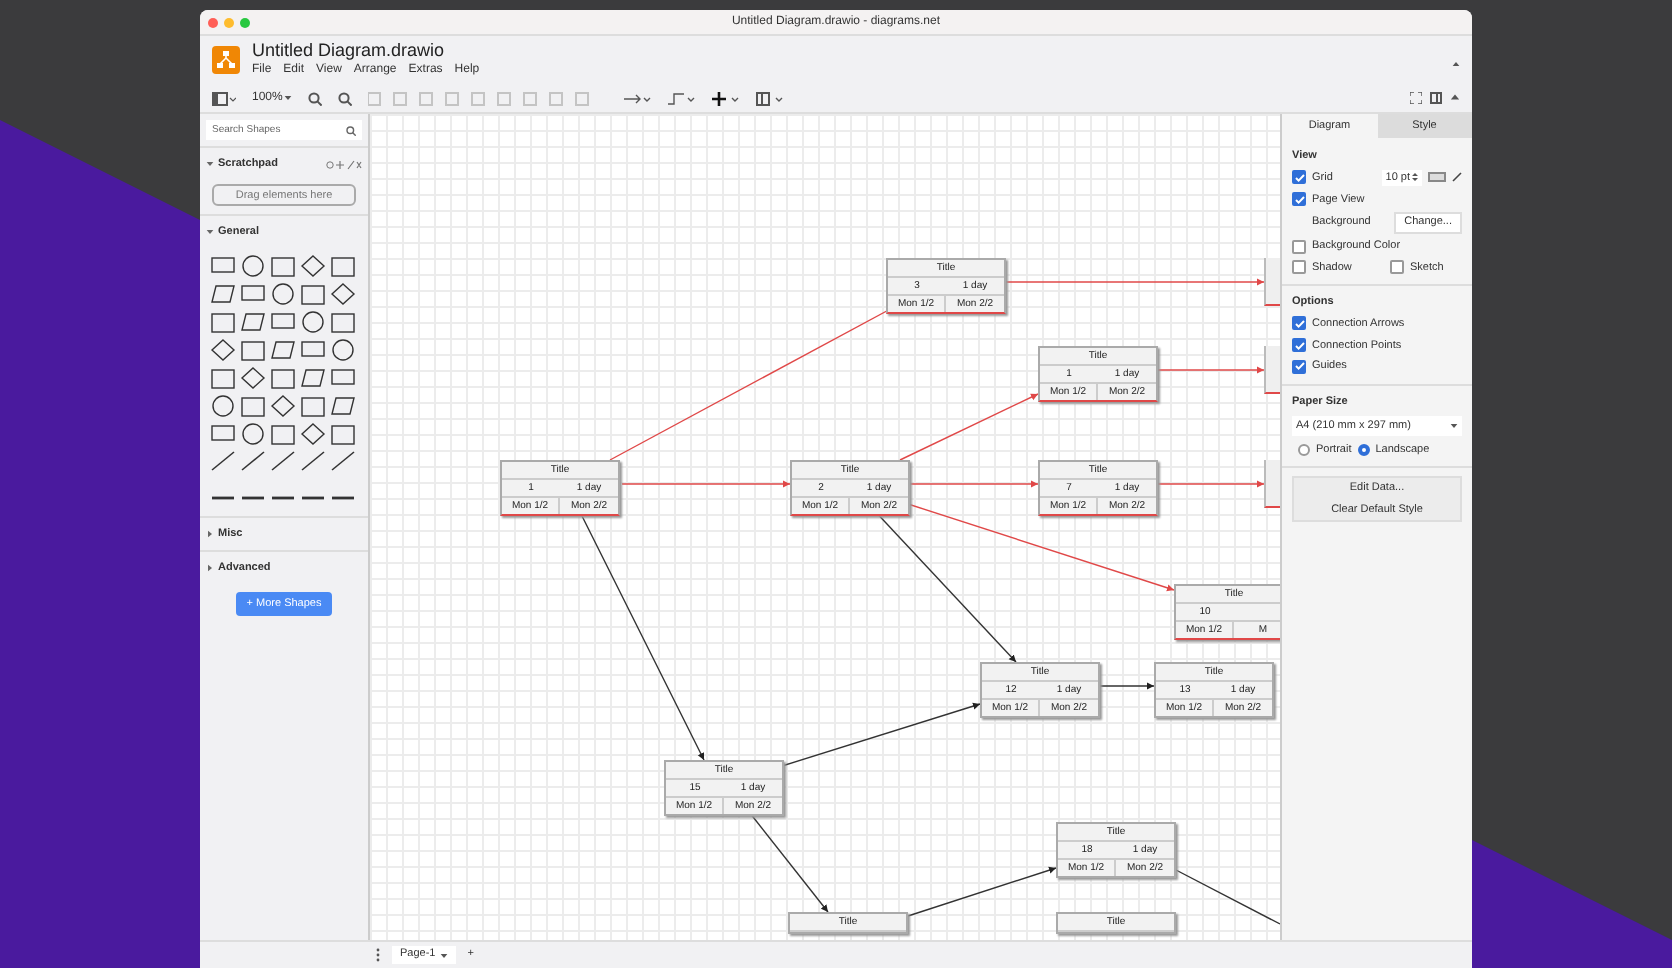  I want to click on file-name: Untitled Diagram.drawio, so click(366, 51).